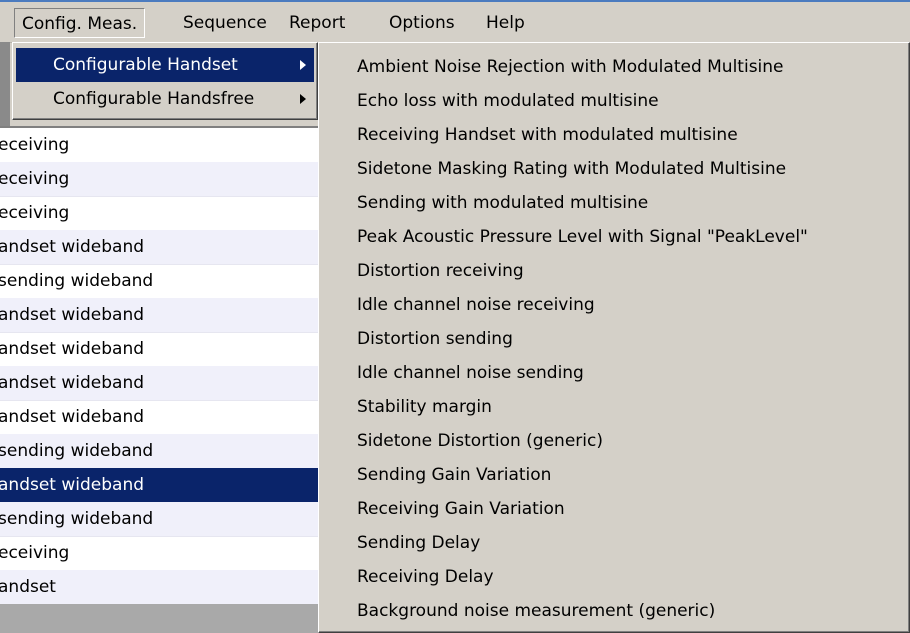 The width and height of the screenshot is (910, 633). I want to click on menu-item-label: Configurable Handset, so click(145, 65).